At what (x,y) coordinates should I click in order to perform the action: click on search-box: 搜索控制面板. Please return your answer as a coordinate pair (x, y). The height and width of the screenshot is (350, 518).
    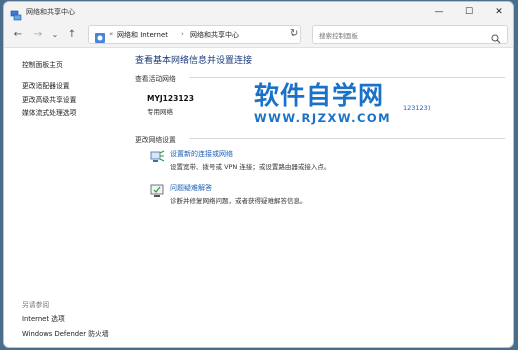
    Looking at the image, I should click on (410, 34).